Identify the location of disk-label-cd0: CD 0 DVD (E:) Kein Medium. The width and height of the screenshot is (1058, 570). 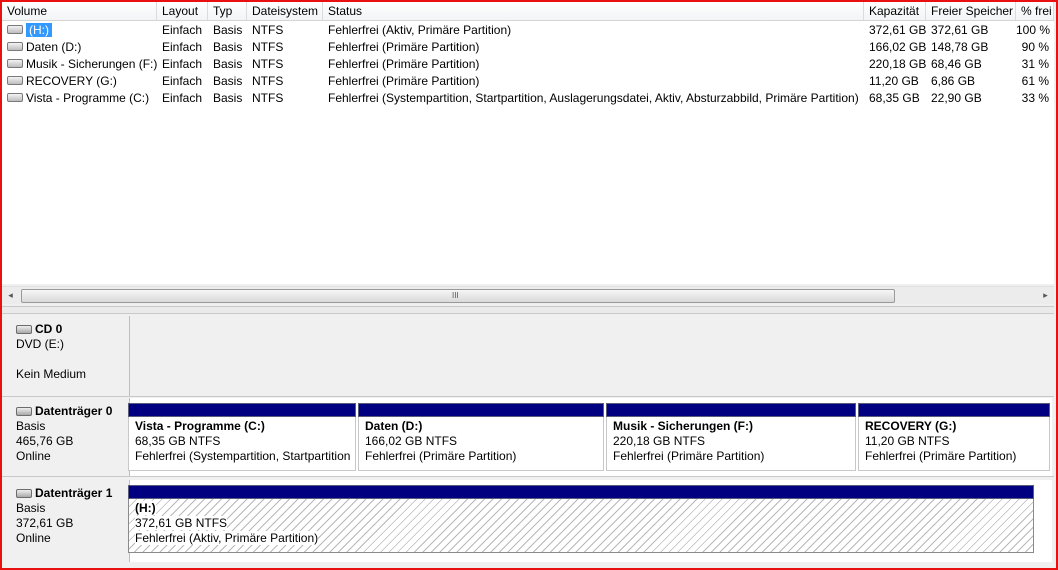
(69, 356).